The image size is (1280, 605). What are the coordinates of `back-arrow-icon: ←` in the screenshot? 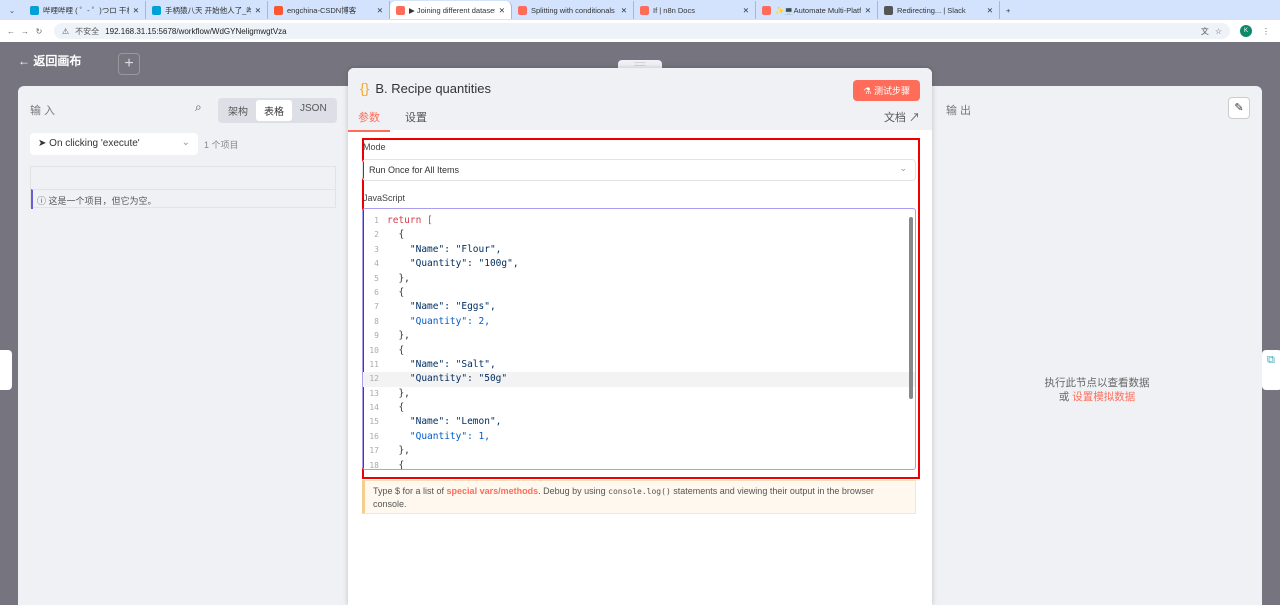 It's located at (11, 31).